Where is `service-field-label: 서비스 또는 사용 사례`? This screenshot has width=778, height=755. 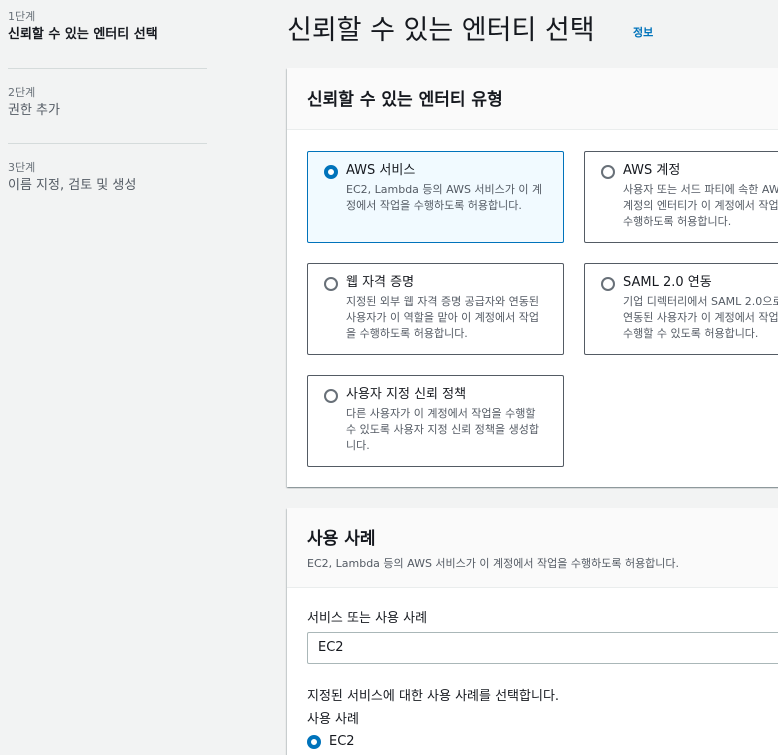 service-field-label: 서비스 또는 사용 사례 is located at coordinates (367, 618).